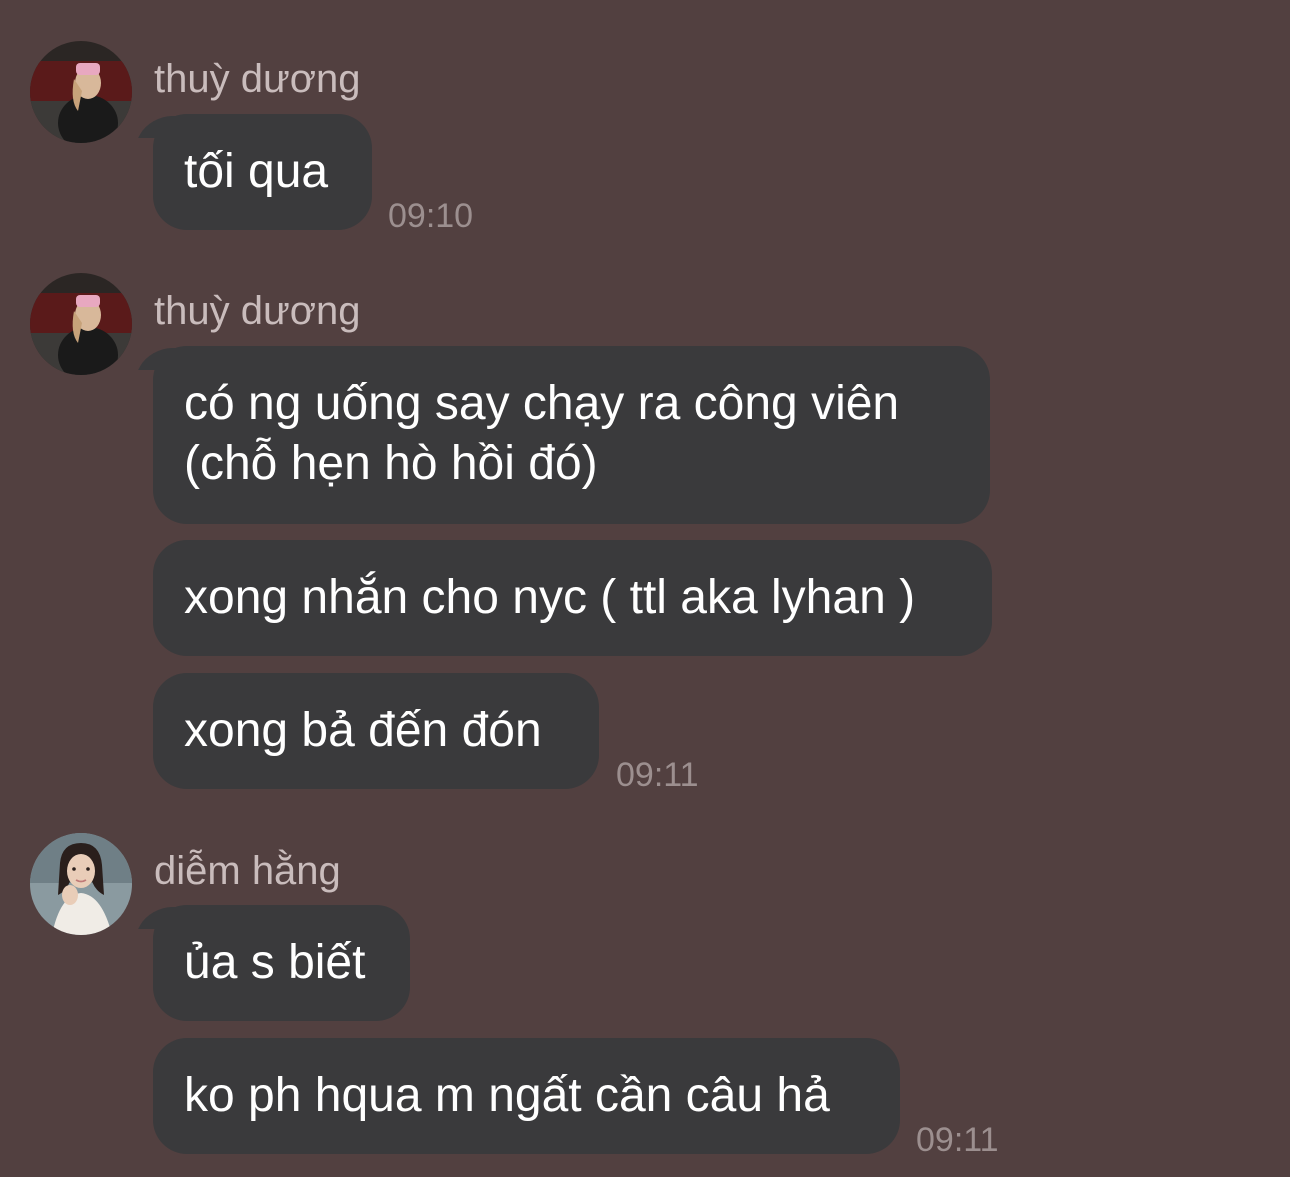  I want to click on message-text: ko ph hqua m ngất cần câu hả, so click(507, 1095).